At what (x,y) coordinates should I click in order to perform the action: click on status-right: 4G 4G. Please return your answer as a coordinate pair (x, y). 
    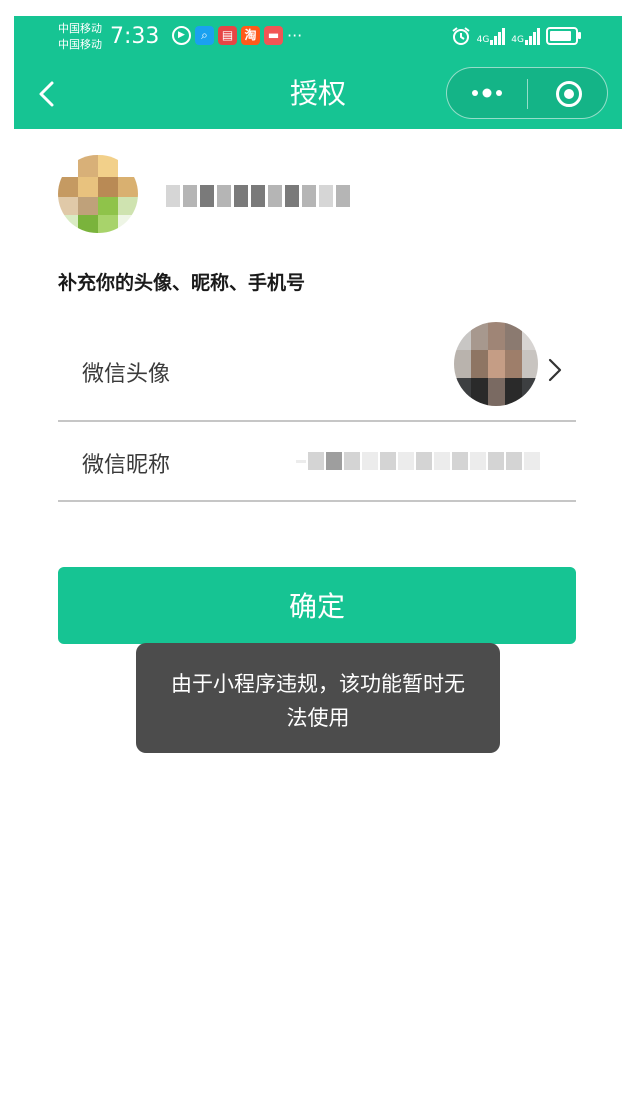
    Looking at the image, I should click on (516, 36).